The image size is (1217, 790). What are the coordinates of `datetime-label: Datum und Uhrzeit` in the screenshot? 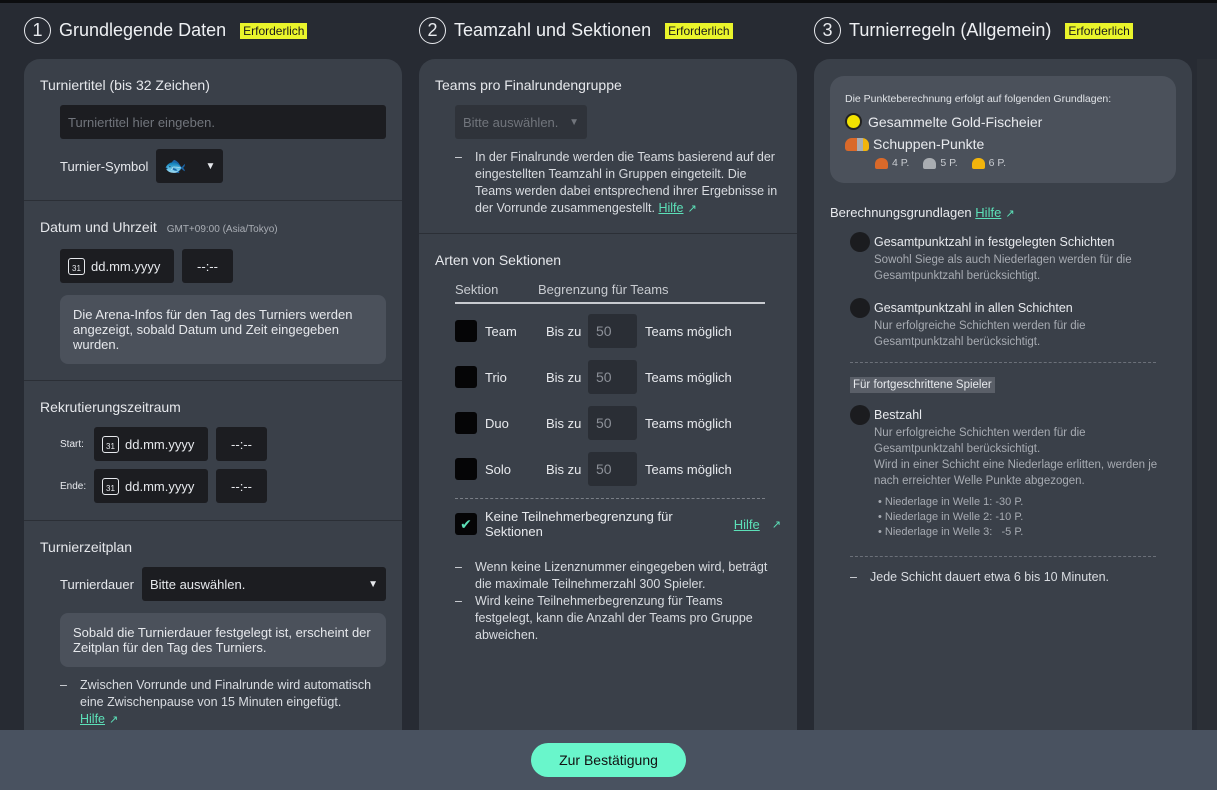 It's located at (98, 227).